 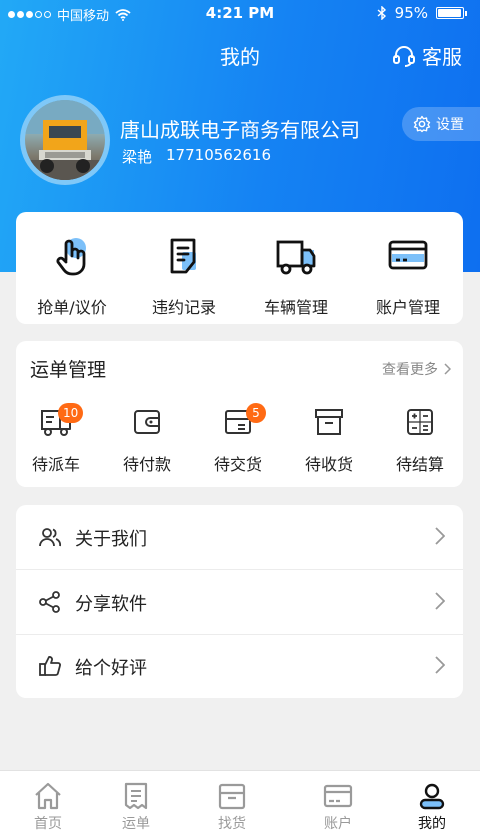 What do you see at coordinates (256, 413) in the screenshot?
I see `count-badge: 5` at bounding box center [256, 413].